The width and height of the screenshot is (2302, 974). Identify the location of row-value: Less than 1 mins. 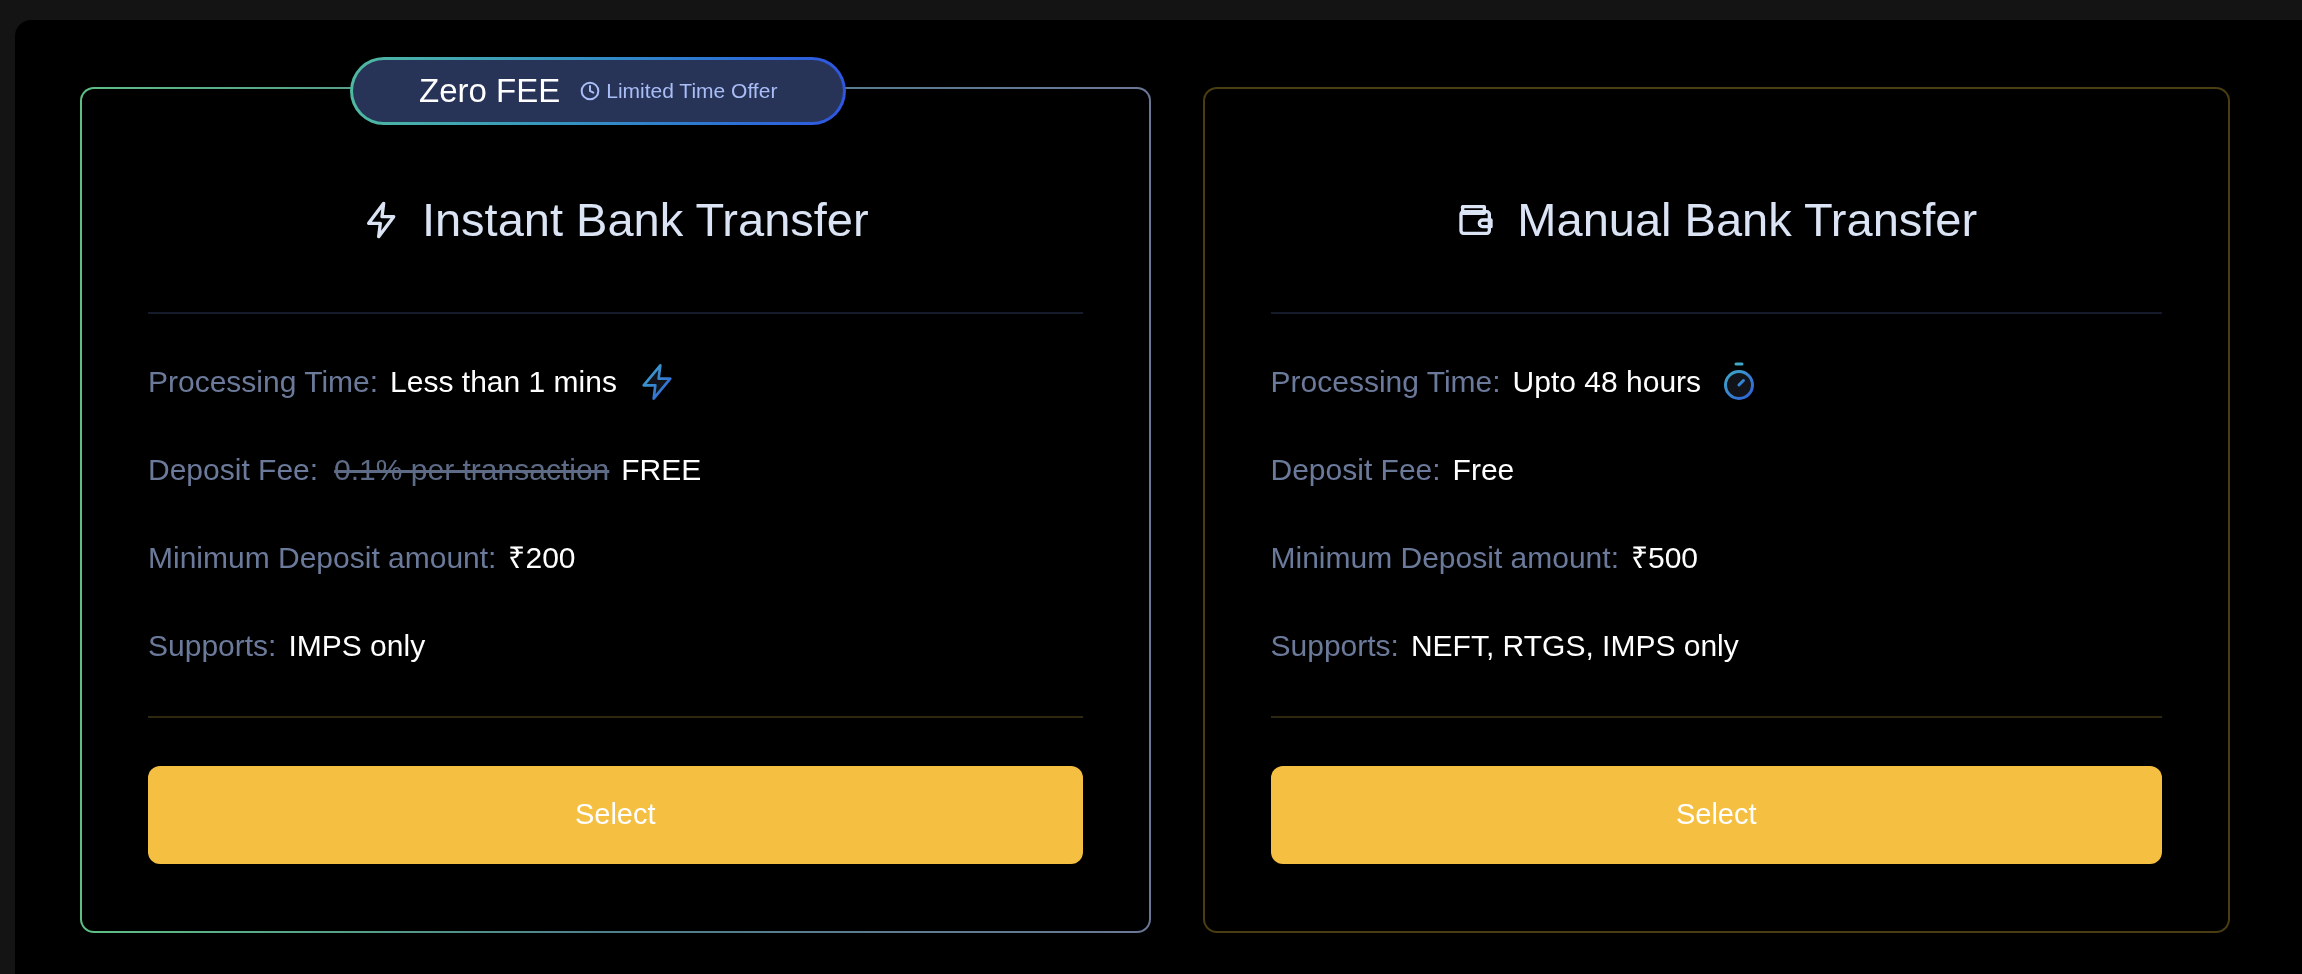
(503, 382).